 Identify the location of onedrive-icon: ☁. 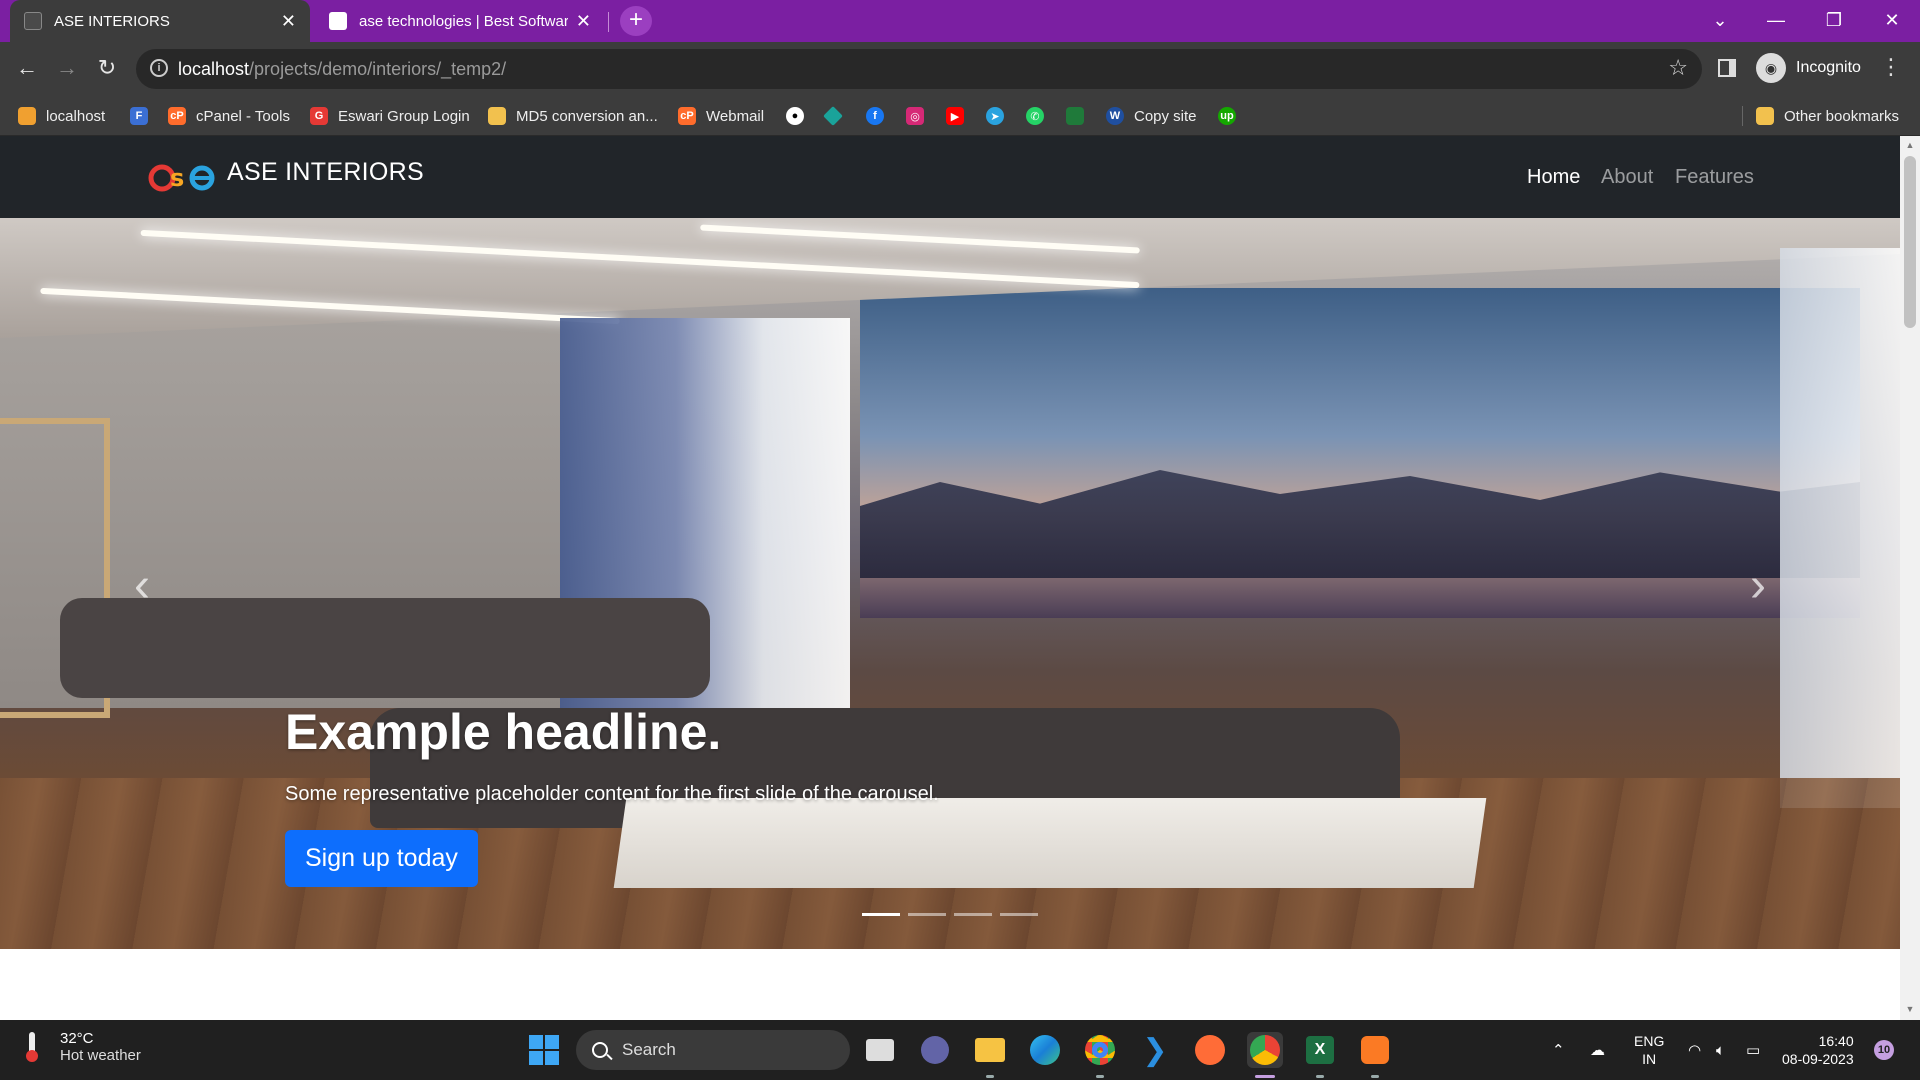
(1597, 1050).